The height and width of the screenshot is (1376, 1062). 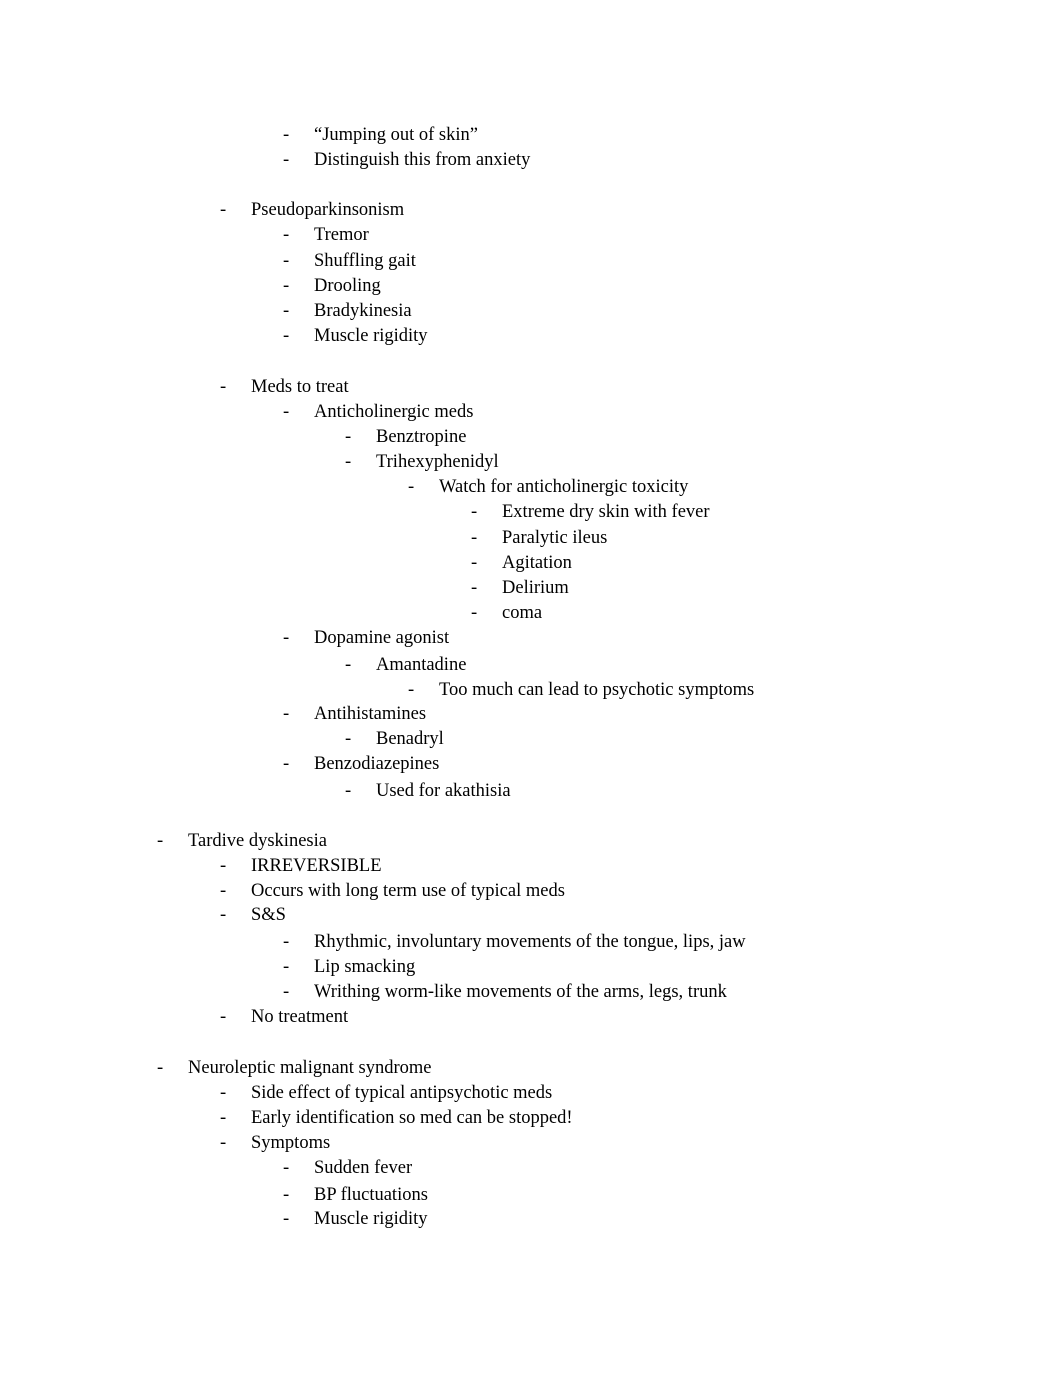 What do you see at coordinates (316, 866) in the screenshot?
I see `list-item-text: IRREVERSIBLE` at bounding box center [316, 866].